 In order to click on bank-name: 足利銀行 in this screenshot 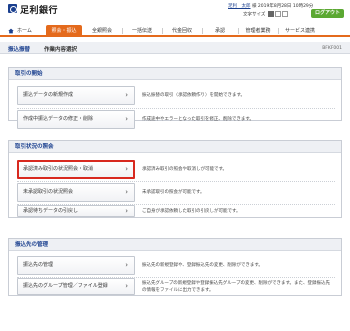, I will do `click(39, 11)`.